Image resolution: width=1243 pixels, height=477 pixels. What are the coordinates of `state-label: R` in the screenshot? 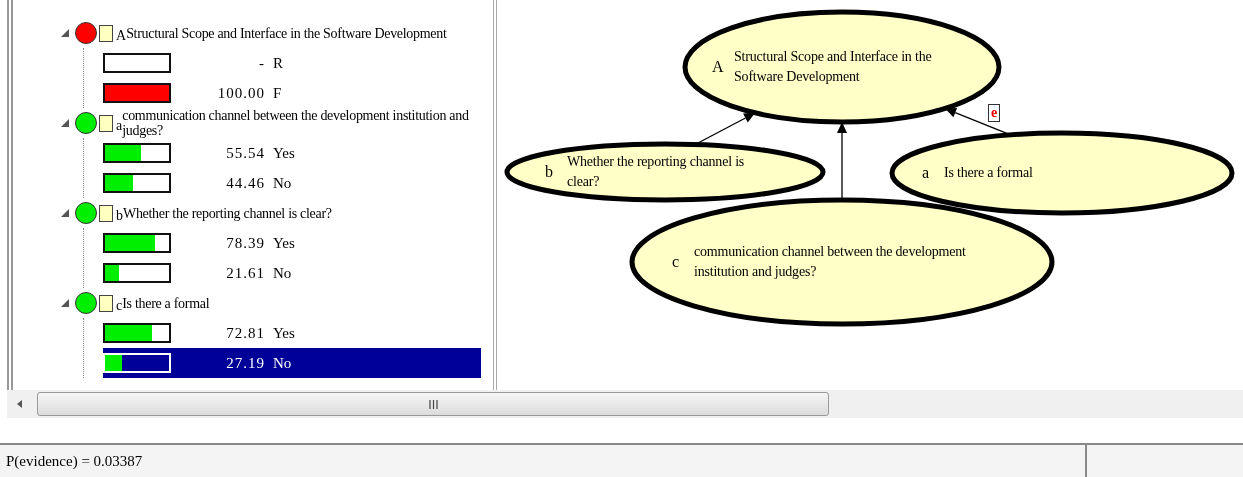 It's located at (278, 63).